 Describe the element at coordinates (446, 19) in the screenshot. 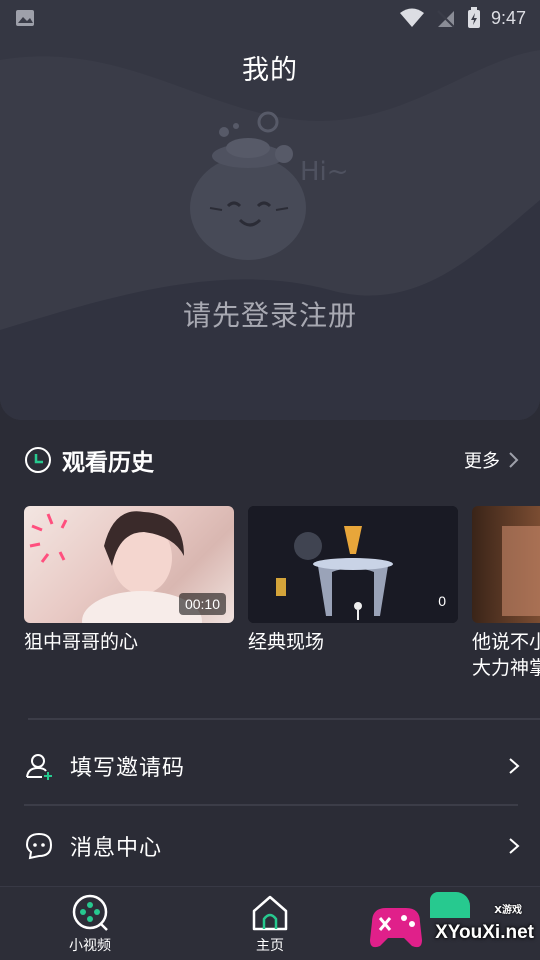

I see `no-signal-icon` at that location.